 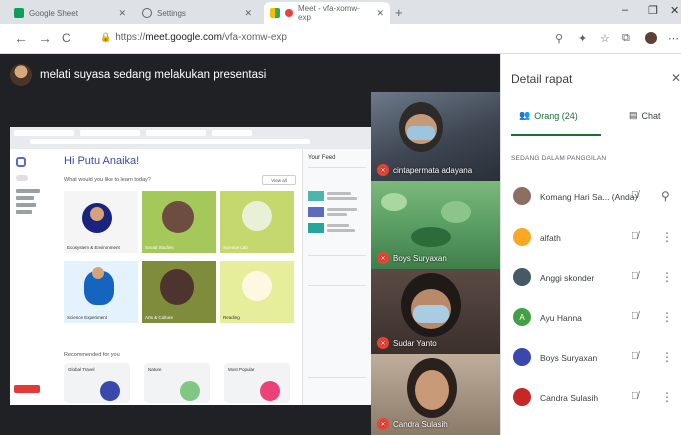 What do you see at coordinates (289, 13) in the screenshot?
I see `recording-icon` at bounding box center [289, 13].